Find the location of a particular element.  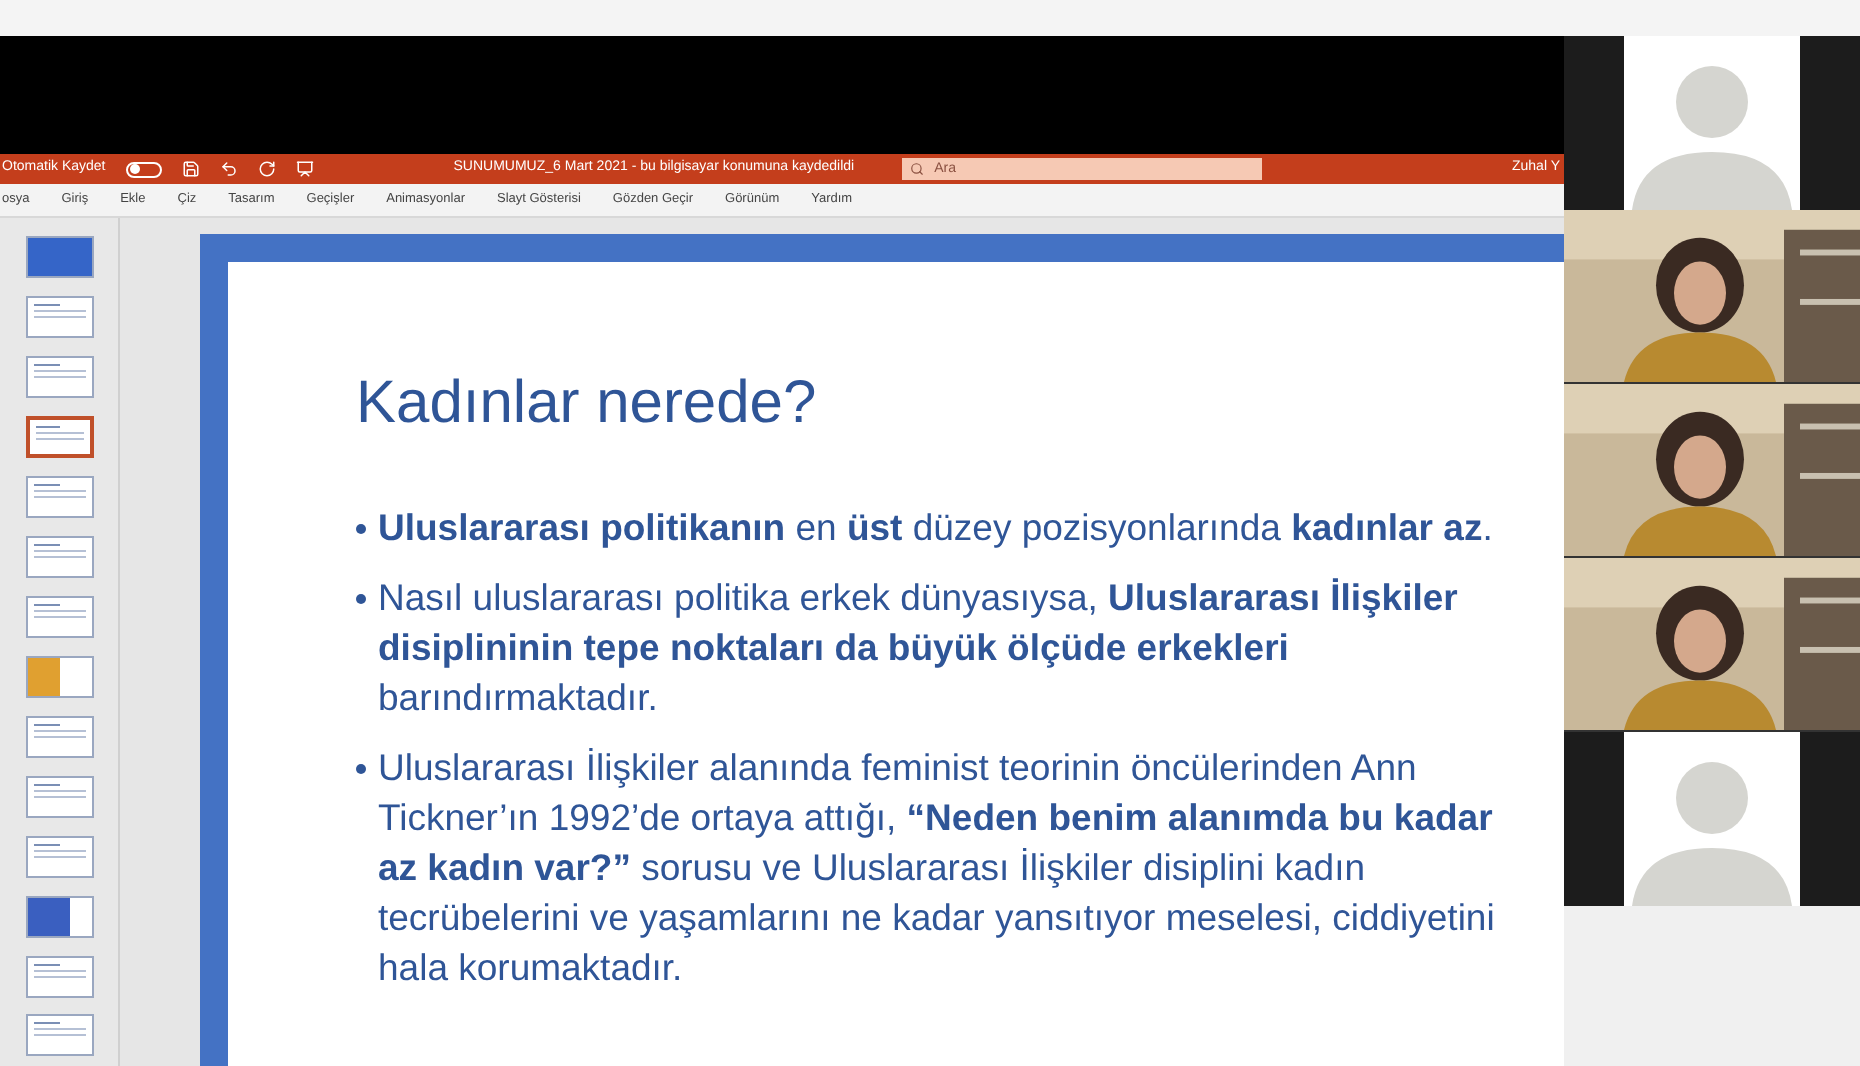

slide-title: Kadınlar nerede? is located at coordinates (587, 404).